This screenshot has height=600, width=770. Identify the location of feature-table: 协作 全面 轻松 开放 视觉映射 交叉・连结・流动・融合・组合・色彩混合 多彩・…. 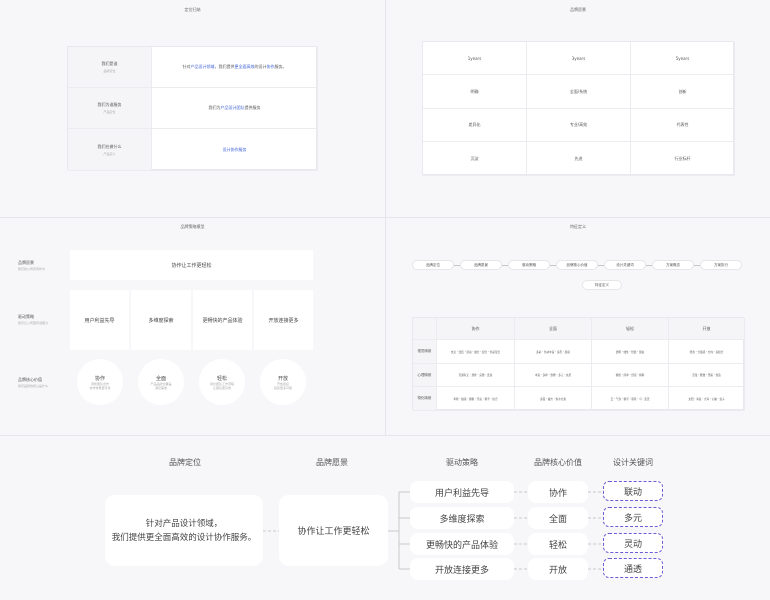
(578, 364).